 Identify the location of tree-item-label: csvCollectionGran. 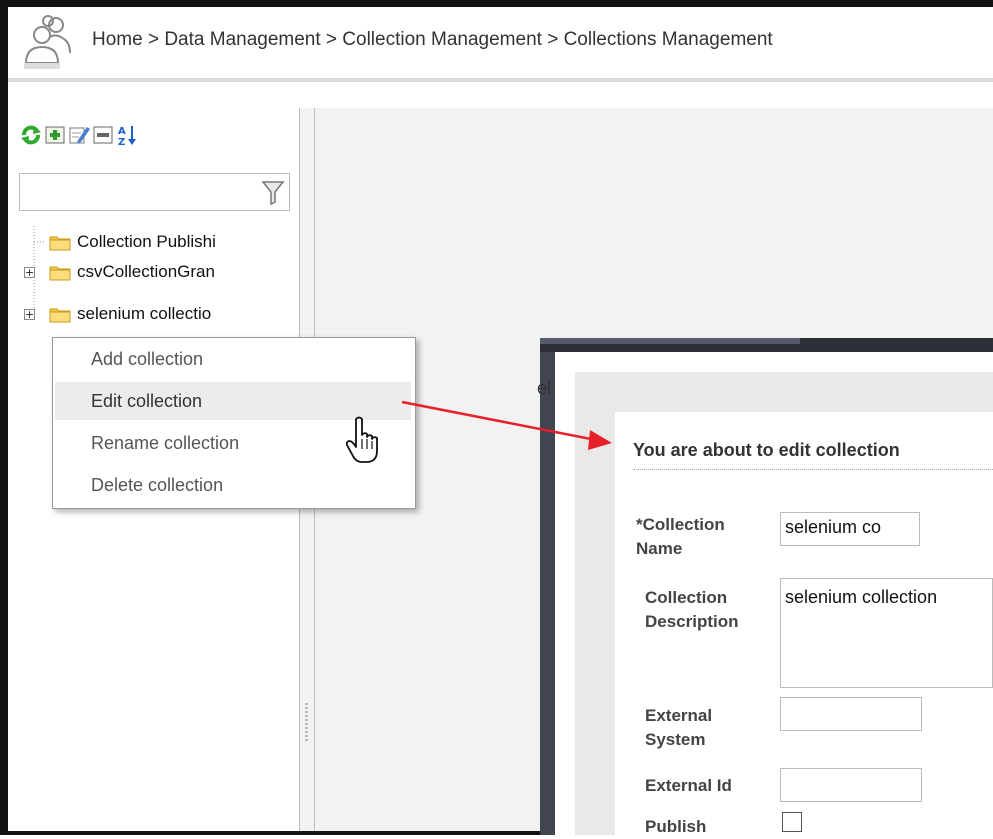
(146, 271).